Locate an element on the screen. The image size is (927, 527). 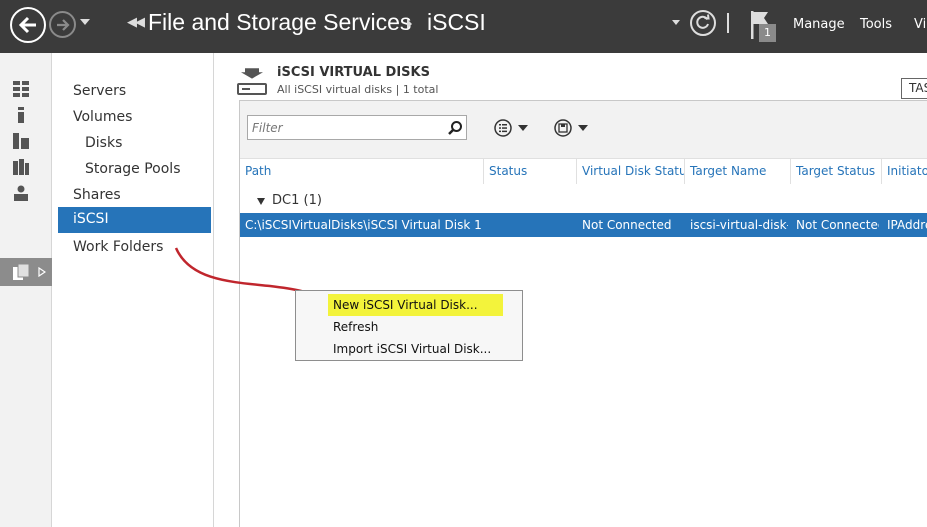
cell-target-status: Not Connected is located at coordinates (837, 225).